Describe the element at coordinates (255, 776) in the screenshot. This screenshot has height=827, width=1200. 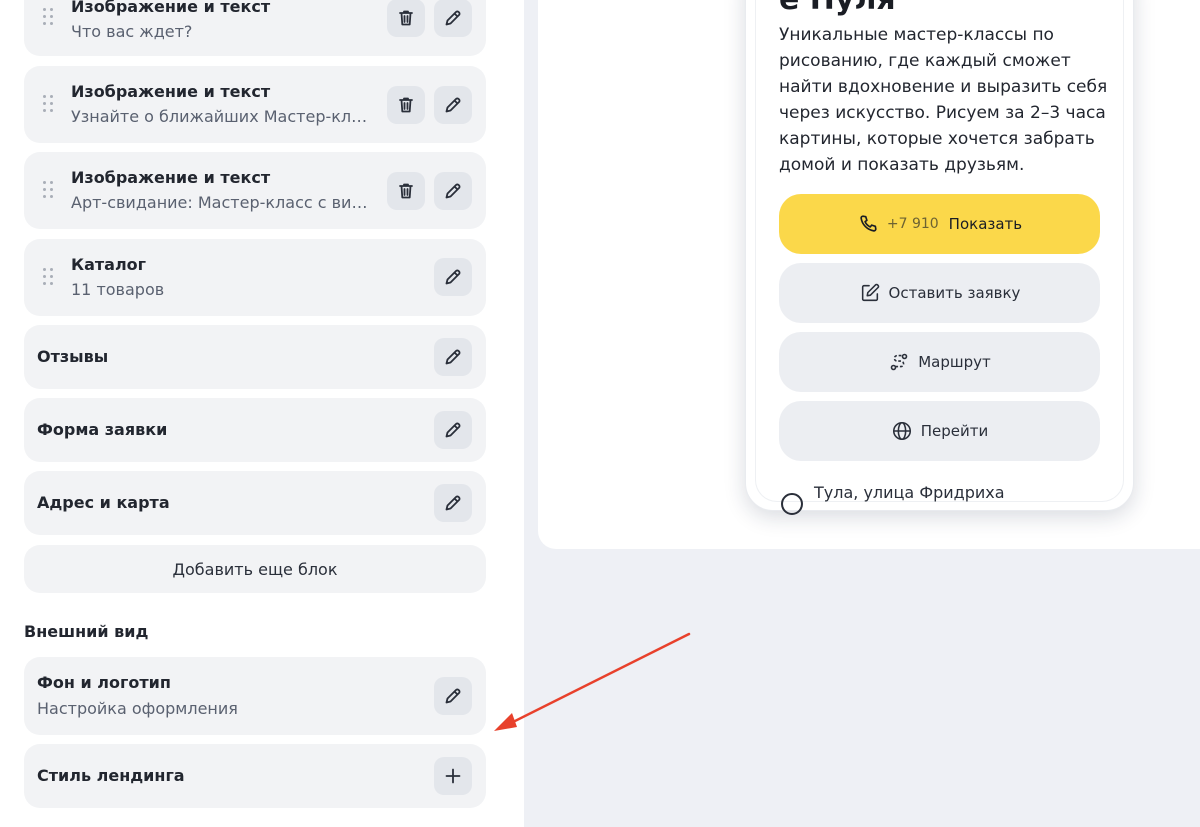
I see `appearance-card-landing-style: Стиль лендинга` at that location.